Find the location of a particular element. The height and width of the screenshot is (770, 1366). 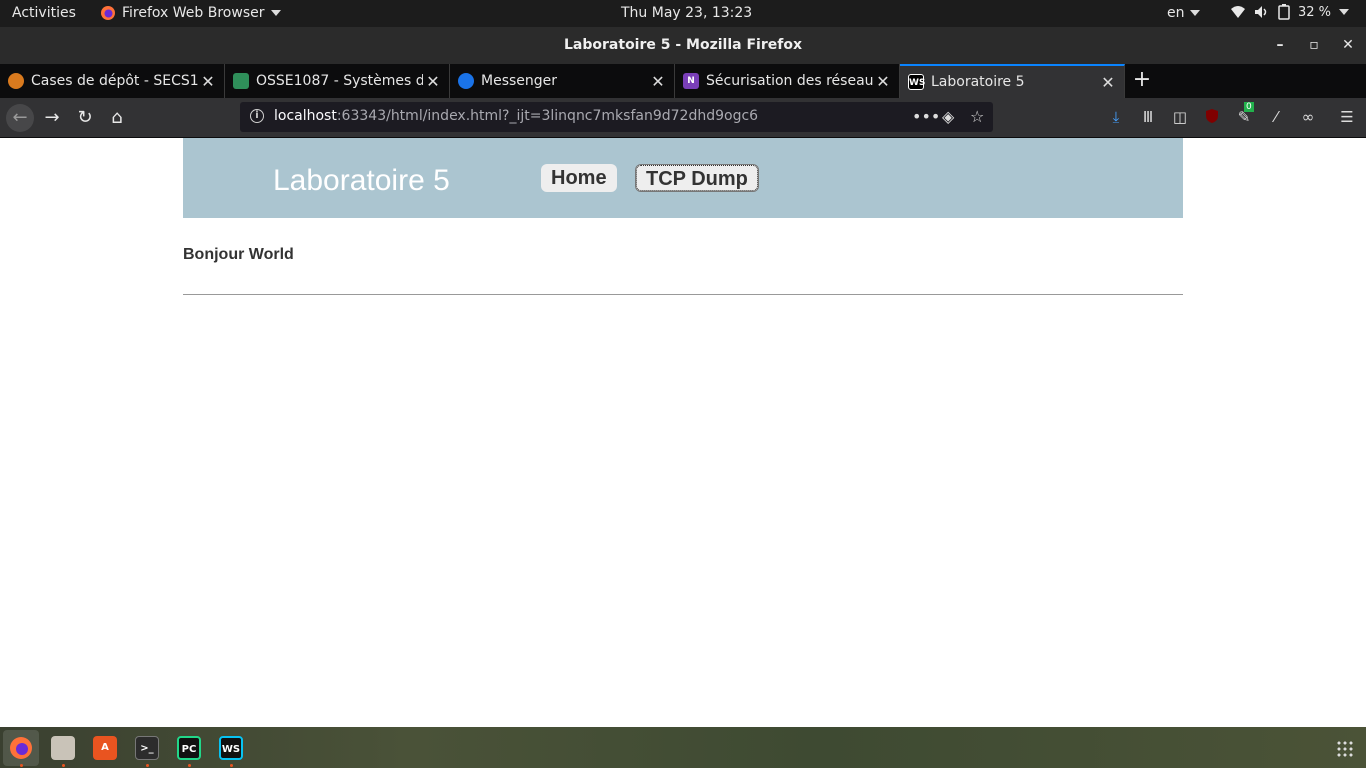

reload-button: ↻ is located at coordinates (85, 118).